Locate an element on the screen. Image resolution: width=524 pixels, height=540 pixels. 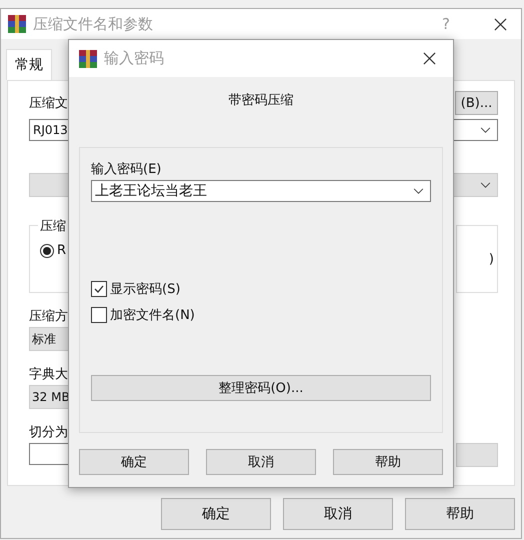
option-label: ) is located at coordinates (491, 259).